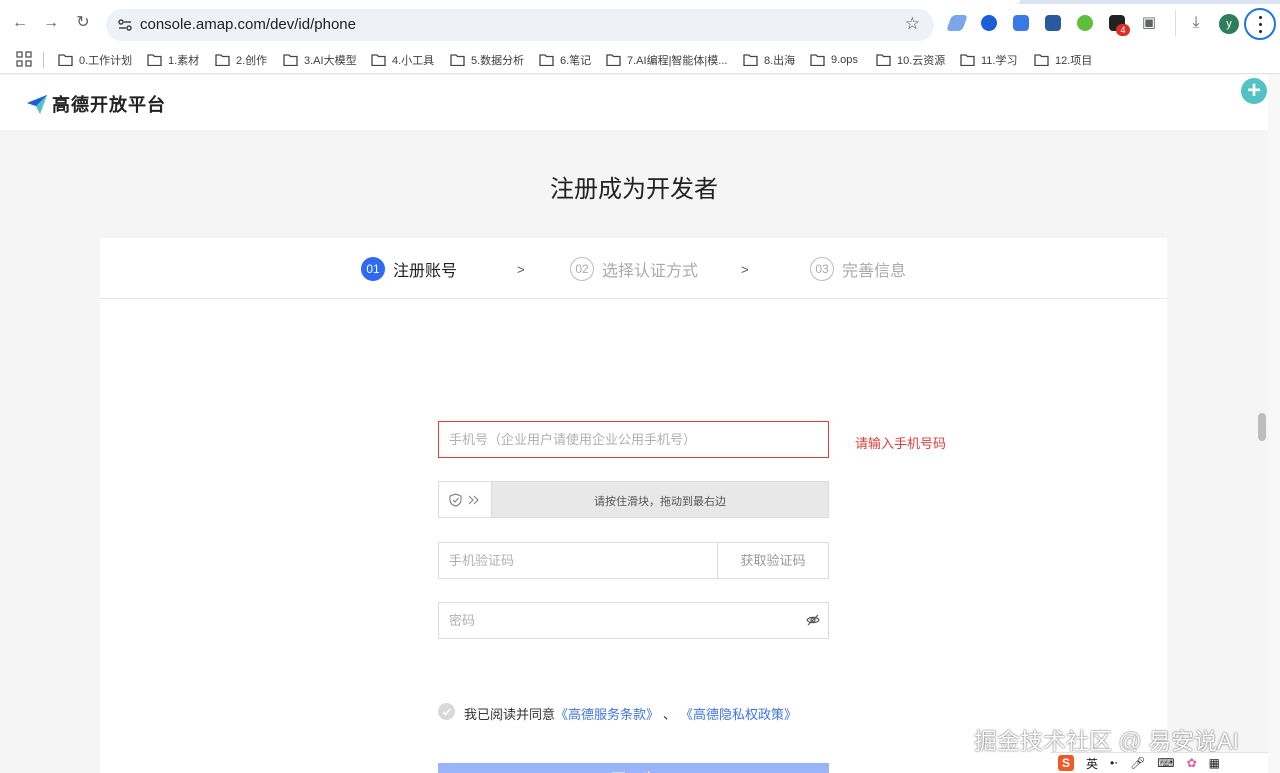  I want to click on ime-skin-icon: ✿, so click(1192, 763).